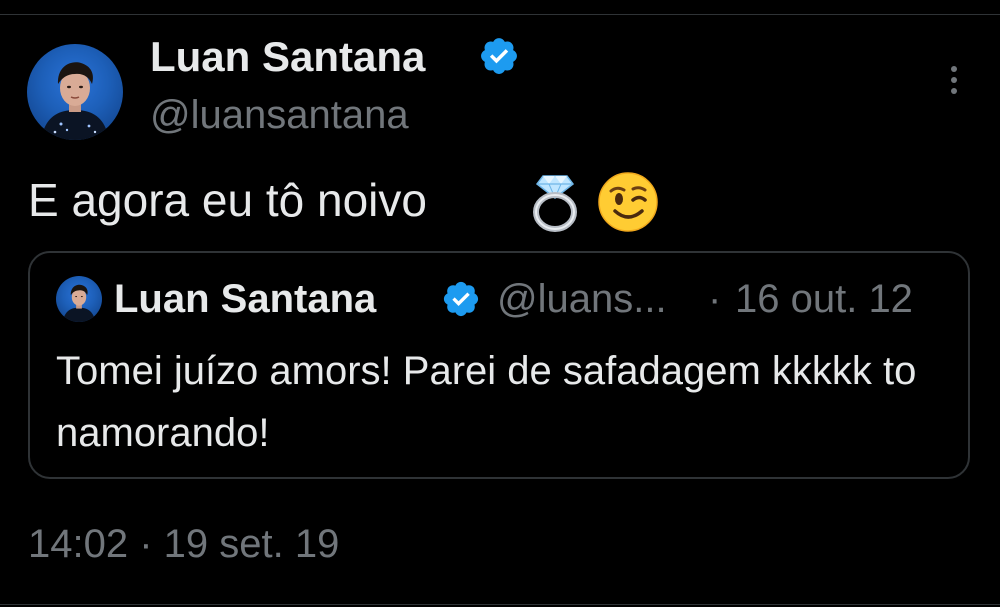  What do you see at coordinates (500, 604) in the screenshot?
I see `bottom-divider` at bounding box center [500, 604].